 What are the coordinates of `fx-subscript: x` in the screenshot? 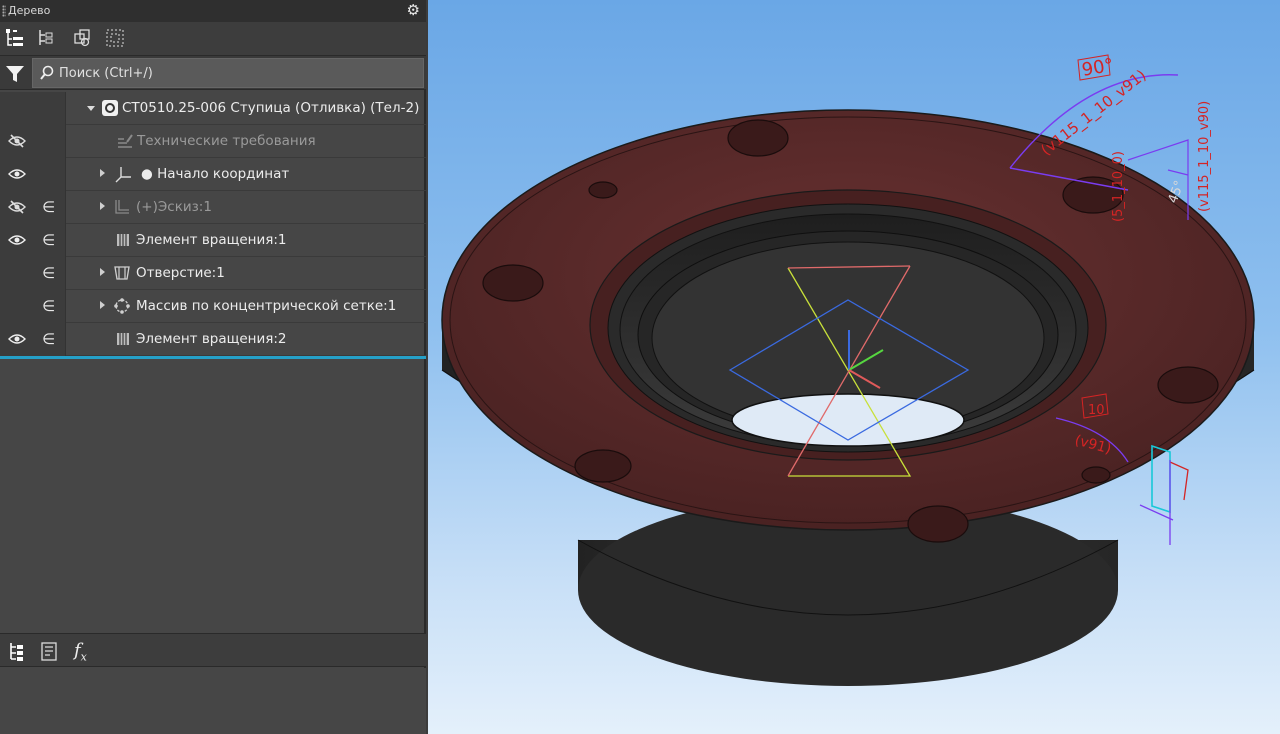 It's located at (83, 657).